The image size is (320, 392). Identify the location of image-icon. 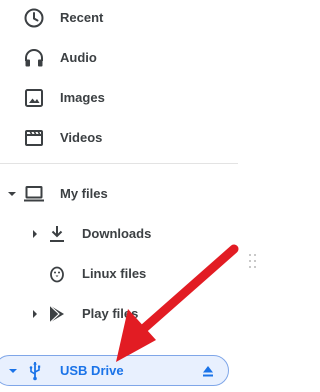
(34, 98).